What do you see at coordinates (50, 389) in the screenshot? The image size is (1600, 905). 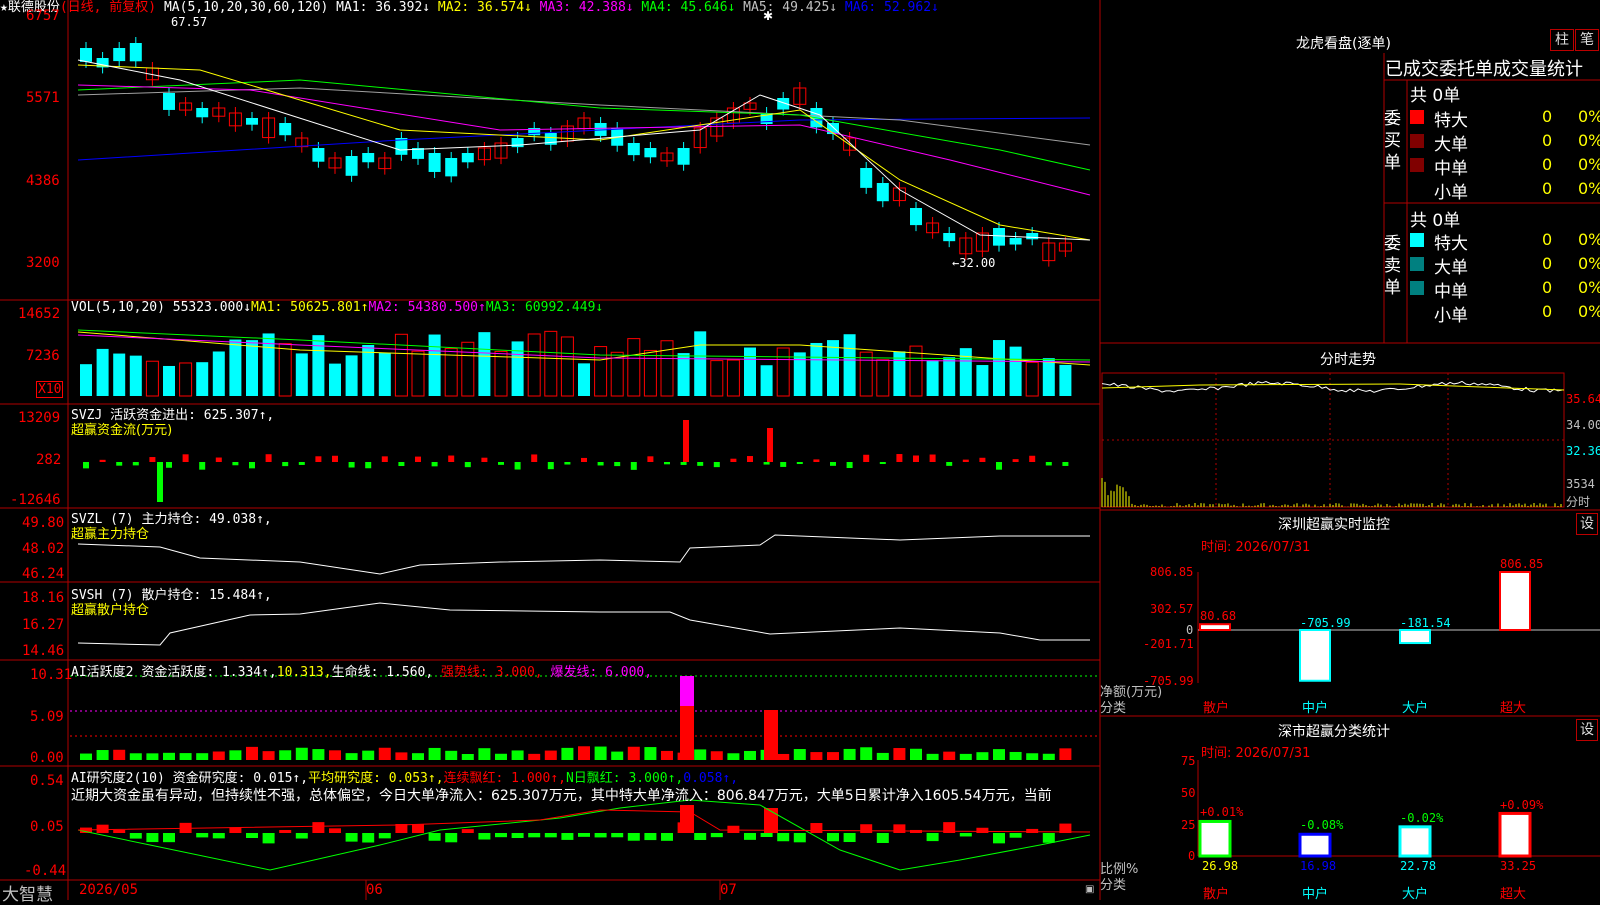 I see `vol-unit-badge: X10` at bounding box center [50, 389].